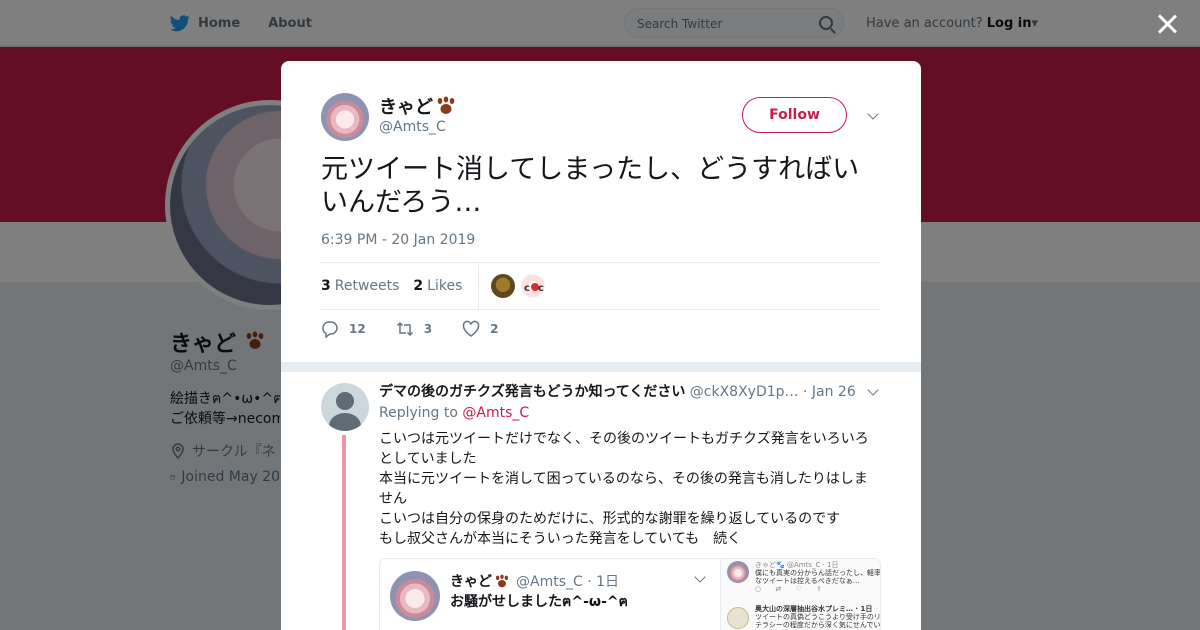 The image size is (1200, 630). I want to click on screenshot-line: 僕にも真実の分からん話だったし、軽率, so click(818, 573).